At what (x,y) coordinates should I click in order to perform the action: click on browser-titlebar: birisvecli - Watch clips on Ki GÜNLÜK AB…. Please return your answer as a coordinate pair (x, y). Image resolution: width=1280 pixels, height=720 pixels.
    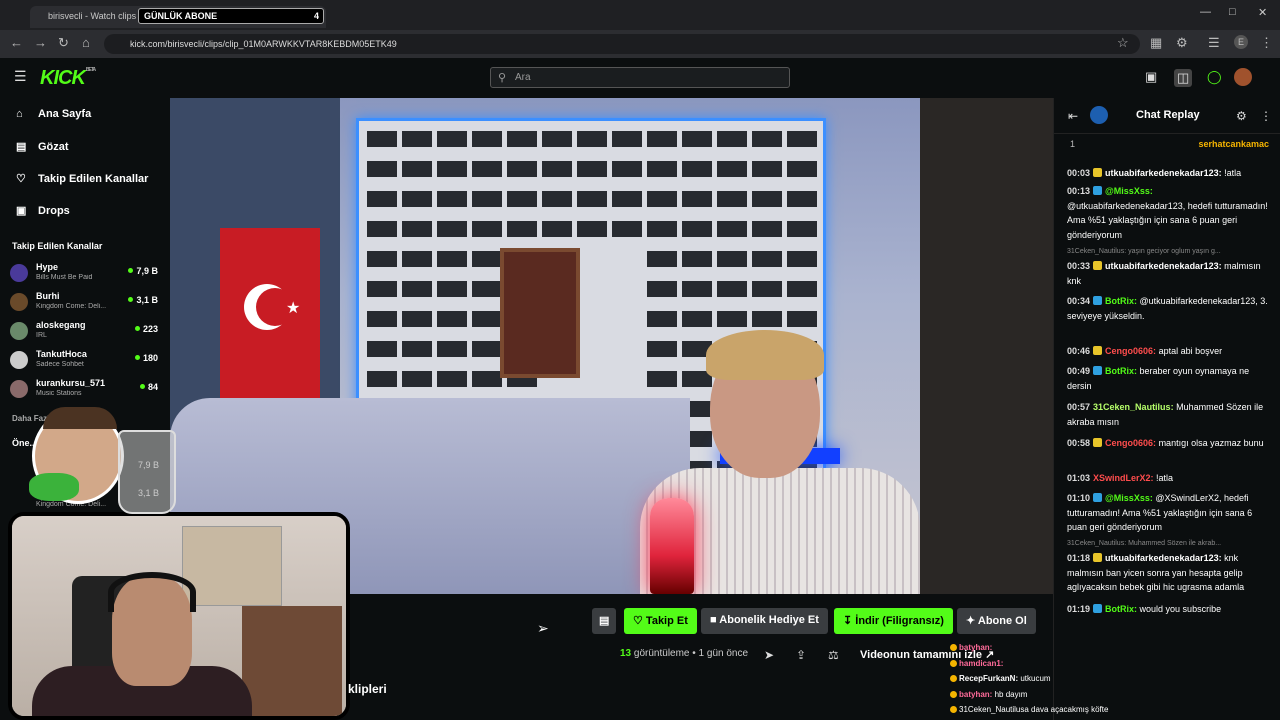
    Looking at the image, I should click on (640, 15).